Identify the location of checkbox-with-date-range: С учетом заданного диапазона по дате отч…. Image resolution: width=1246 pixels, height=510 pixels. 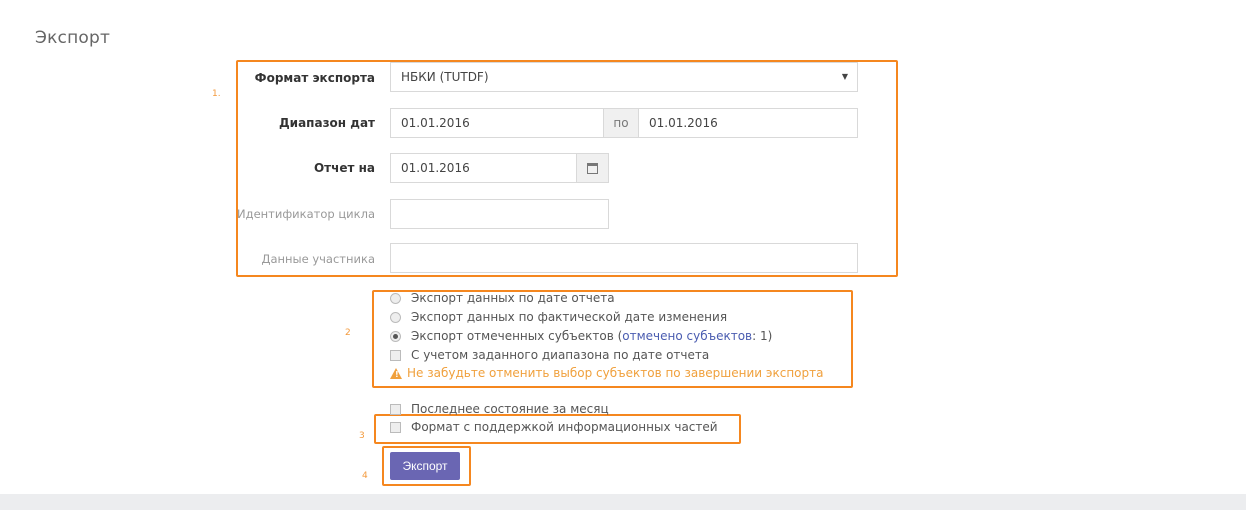
(549, 355).